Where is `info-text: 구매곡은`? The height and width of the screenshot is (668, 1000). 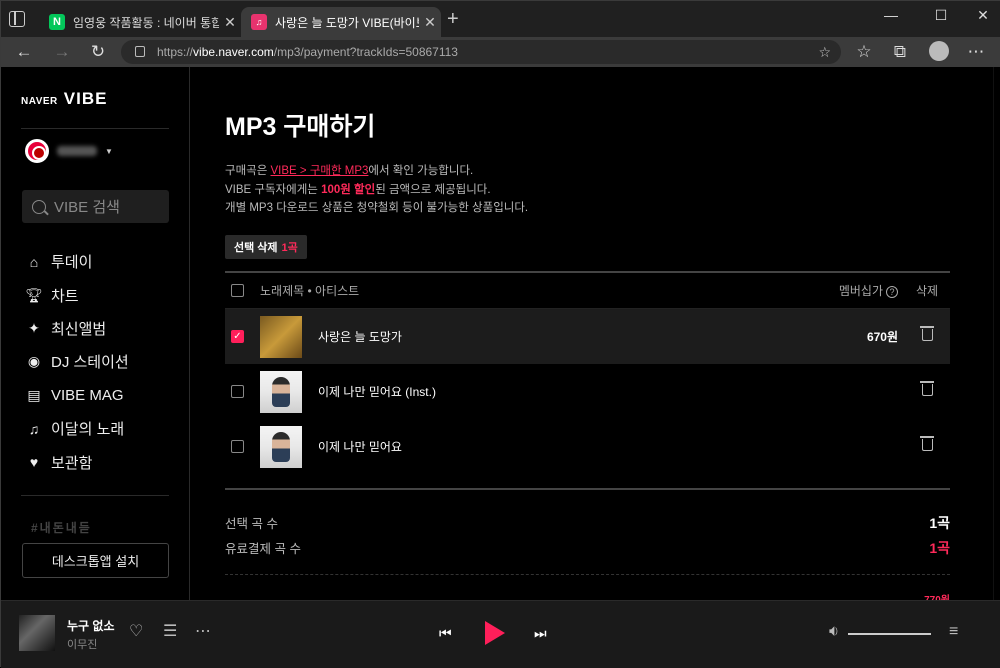 info-text: 구매곡은 is located at coordinates (248, 171).